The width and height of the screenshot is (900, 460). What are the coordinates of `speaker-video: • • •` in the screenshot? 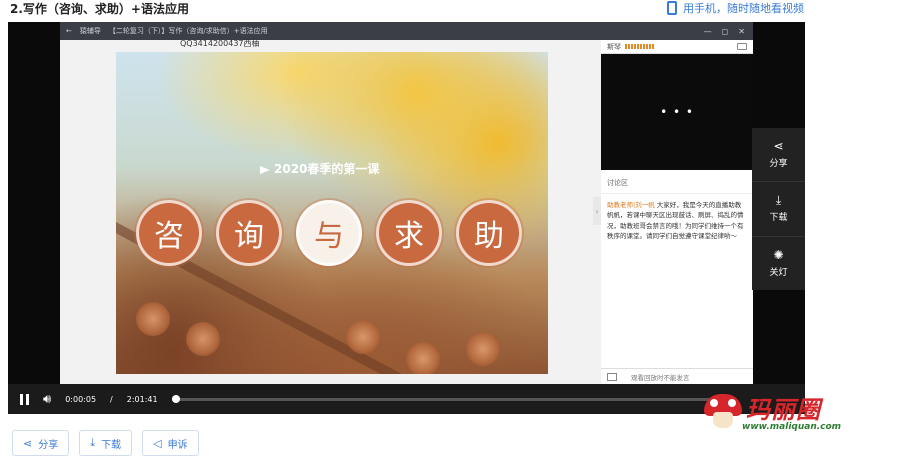 It's located at (677, 112).